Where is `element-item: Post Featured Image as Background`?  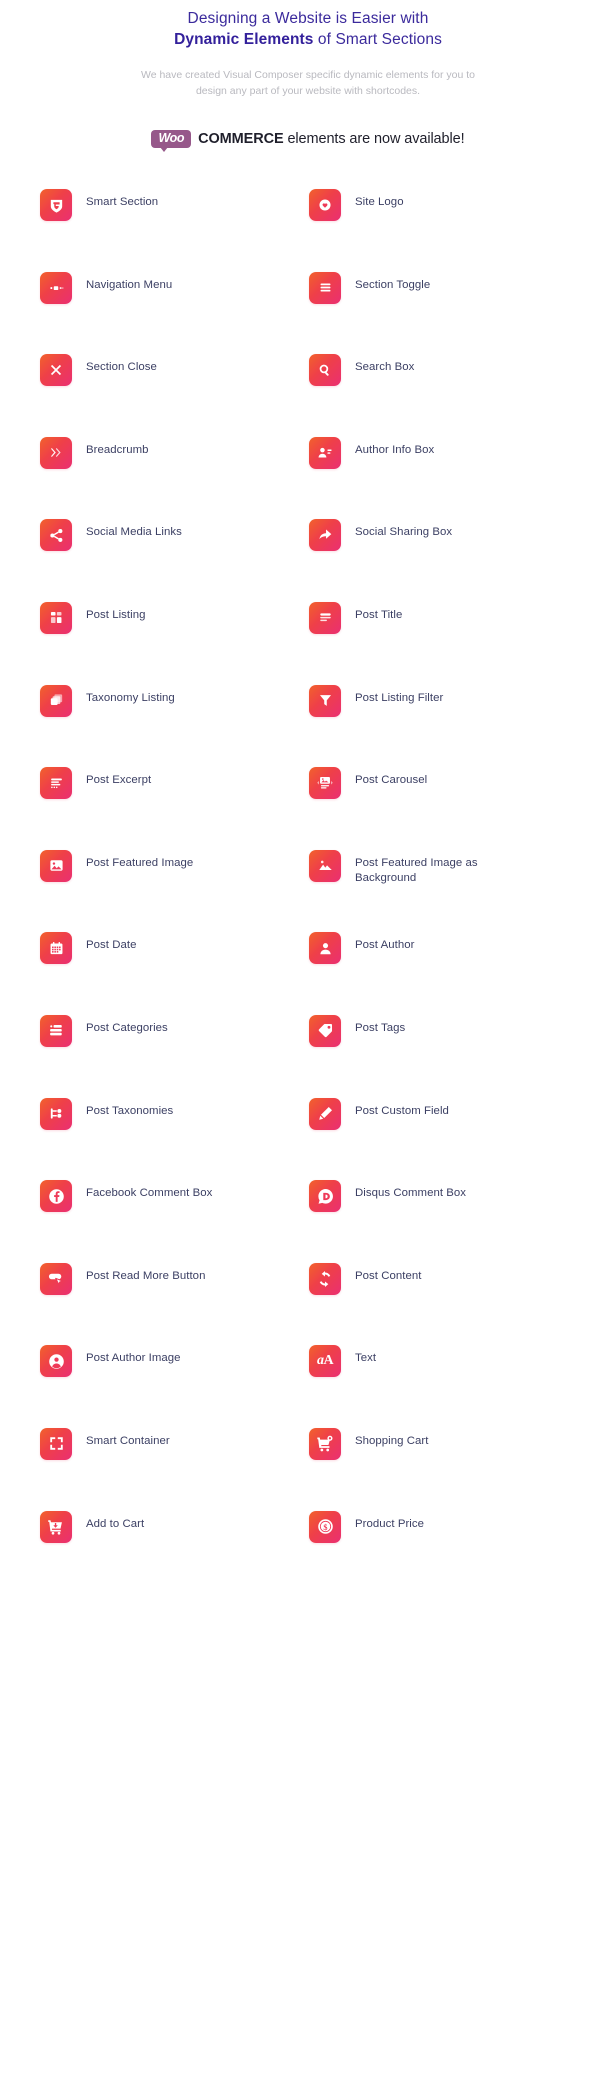
element-item: Post Featured Image as Background is located at coordinates (443, 890).